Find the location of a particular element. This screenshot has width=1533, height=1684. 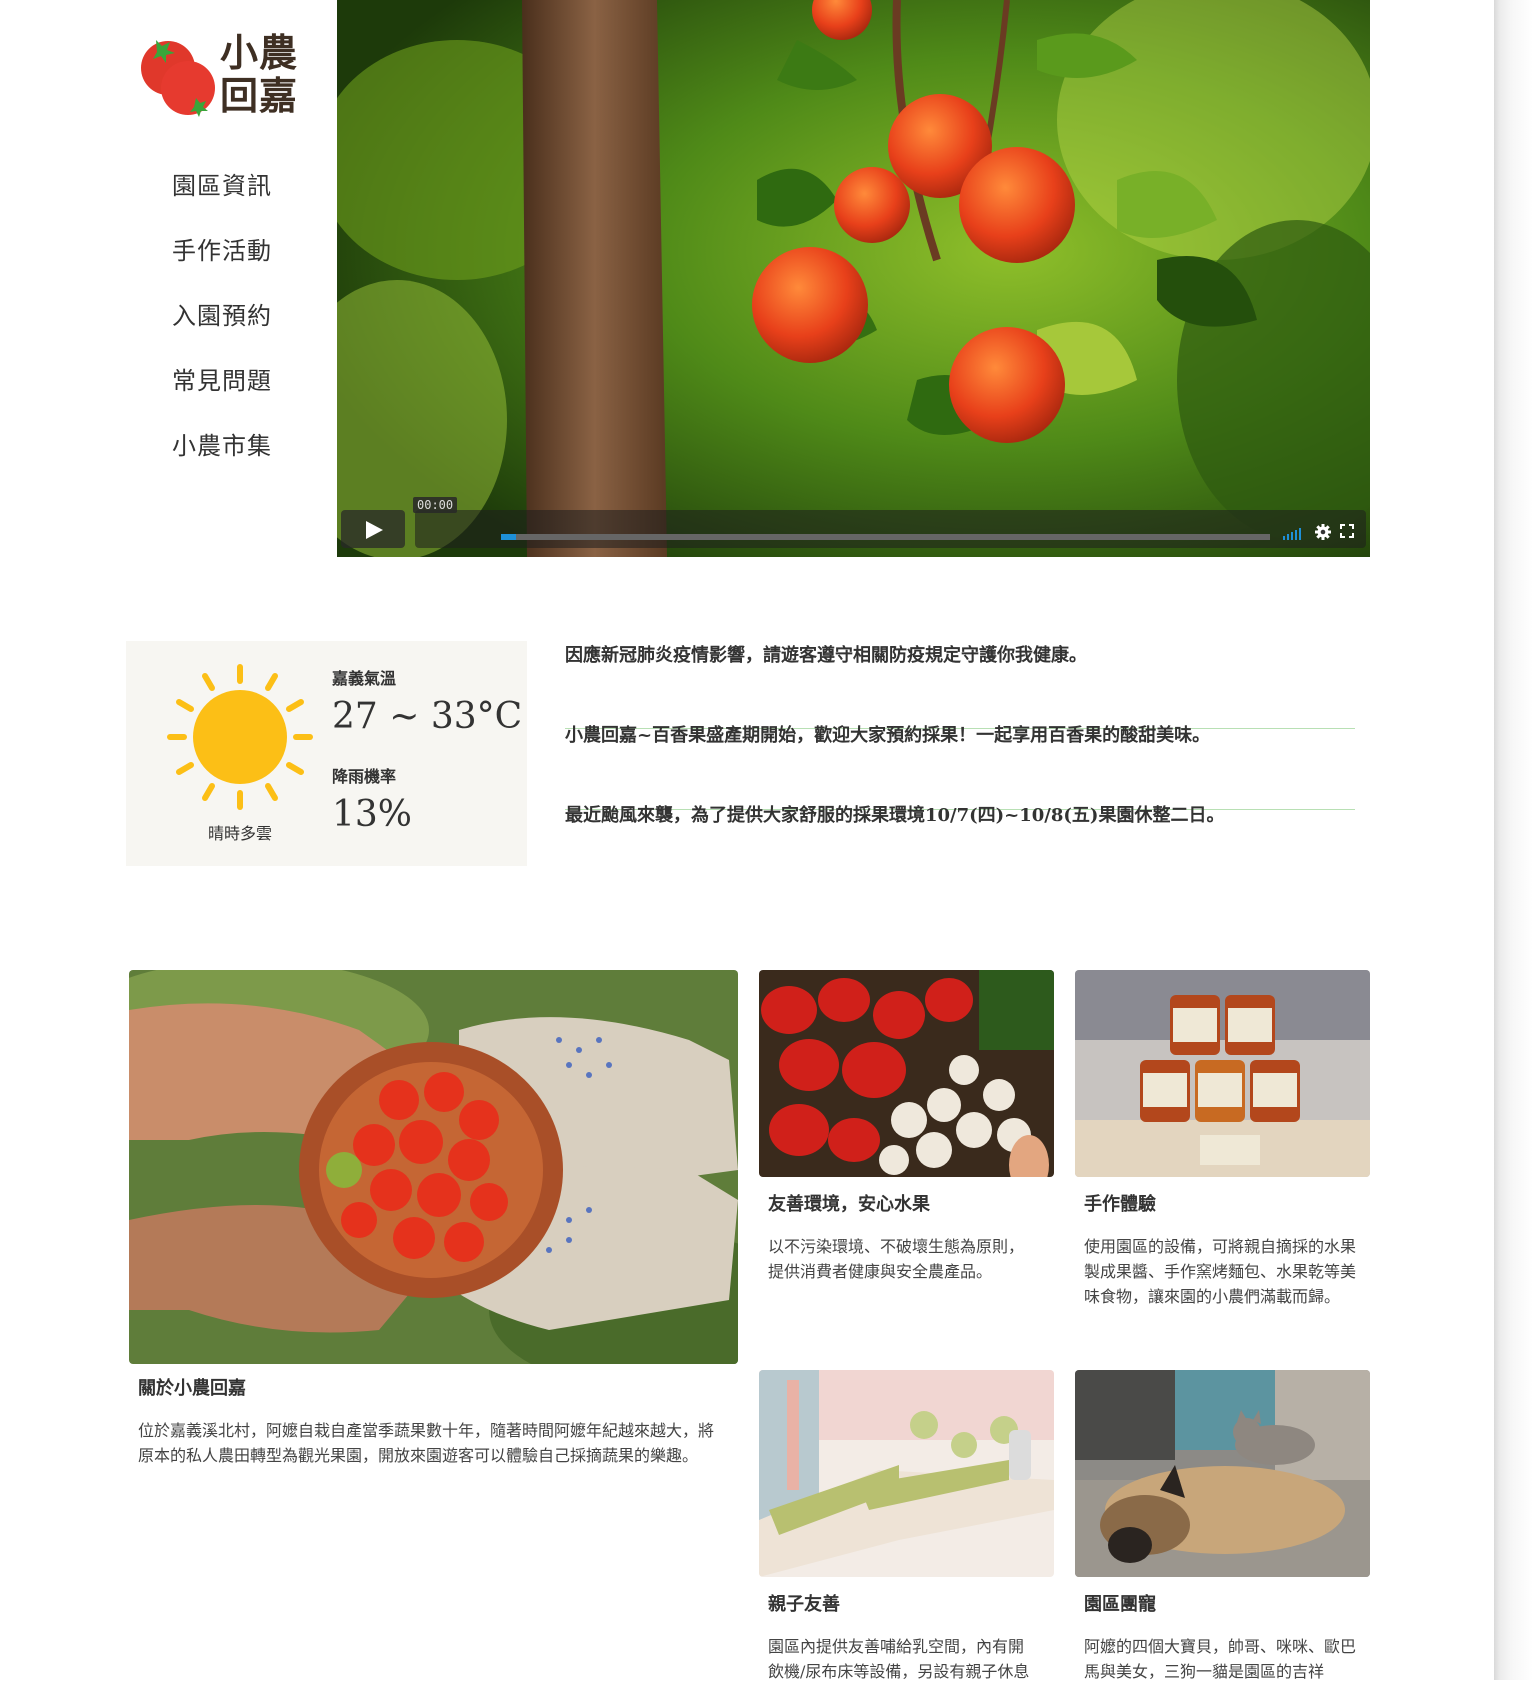

dog-and-cat-photo is located at coordinates (1222, 1473).